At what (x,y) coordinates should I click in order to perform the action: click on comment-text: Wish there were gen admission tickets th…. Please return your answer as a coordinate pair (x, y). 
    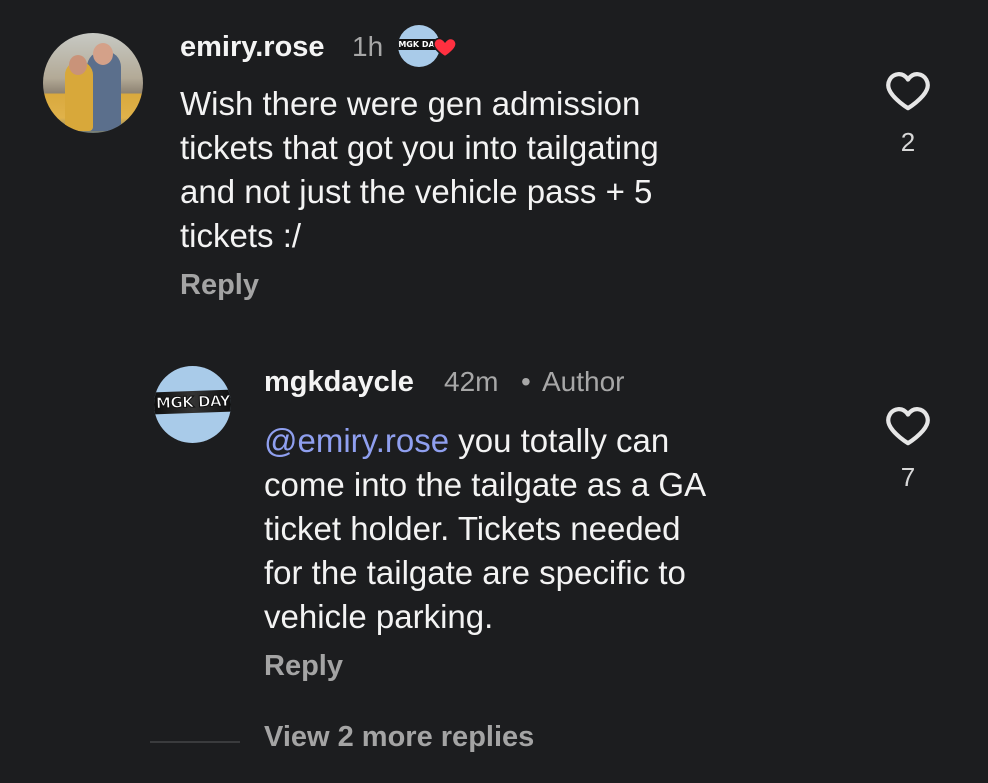
    Looking at the image, I should click on (419, 169).